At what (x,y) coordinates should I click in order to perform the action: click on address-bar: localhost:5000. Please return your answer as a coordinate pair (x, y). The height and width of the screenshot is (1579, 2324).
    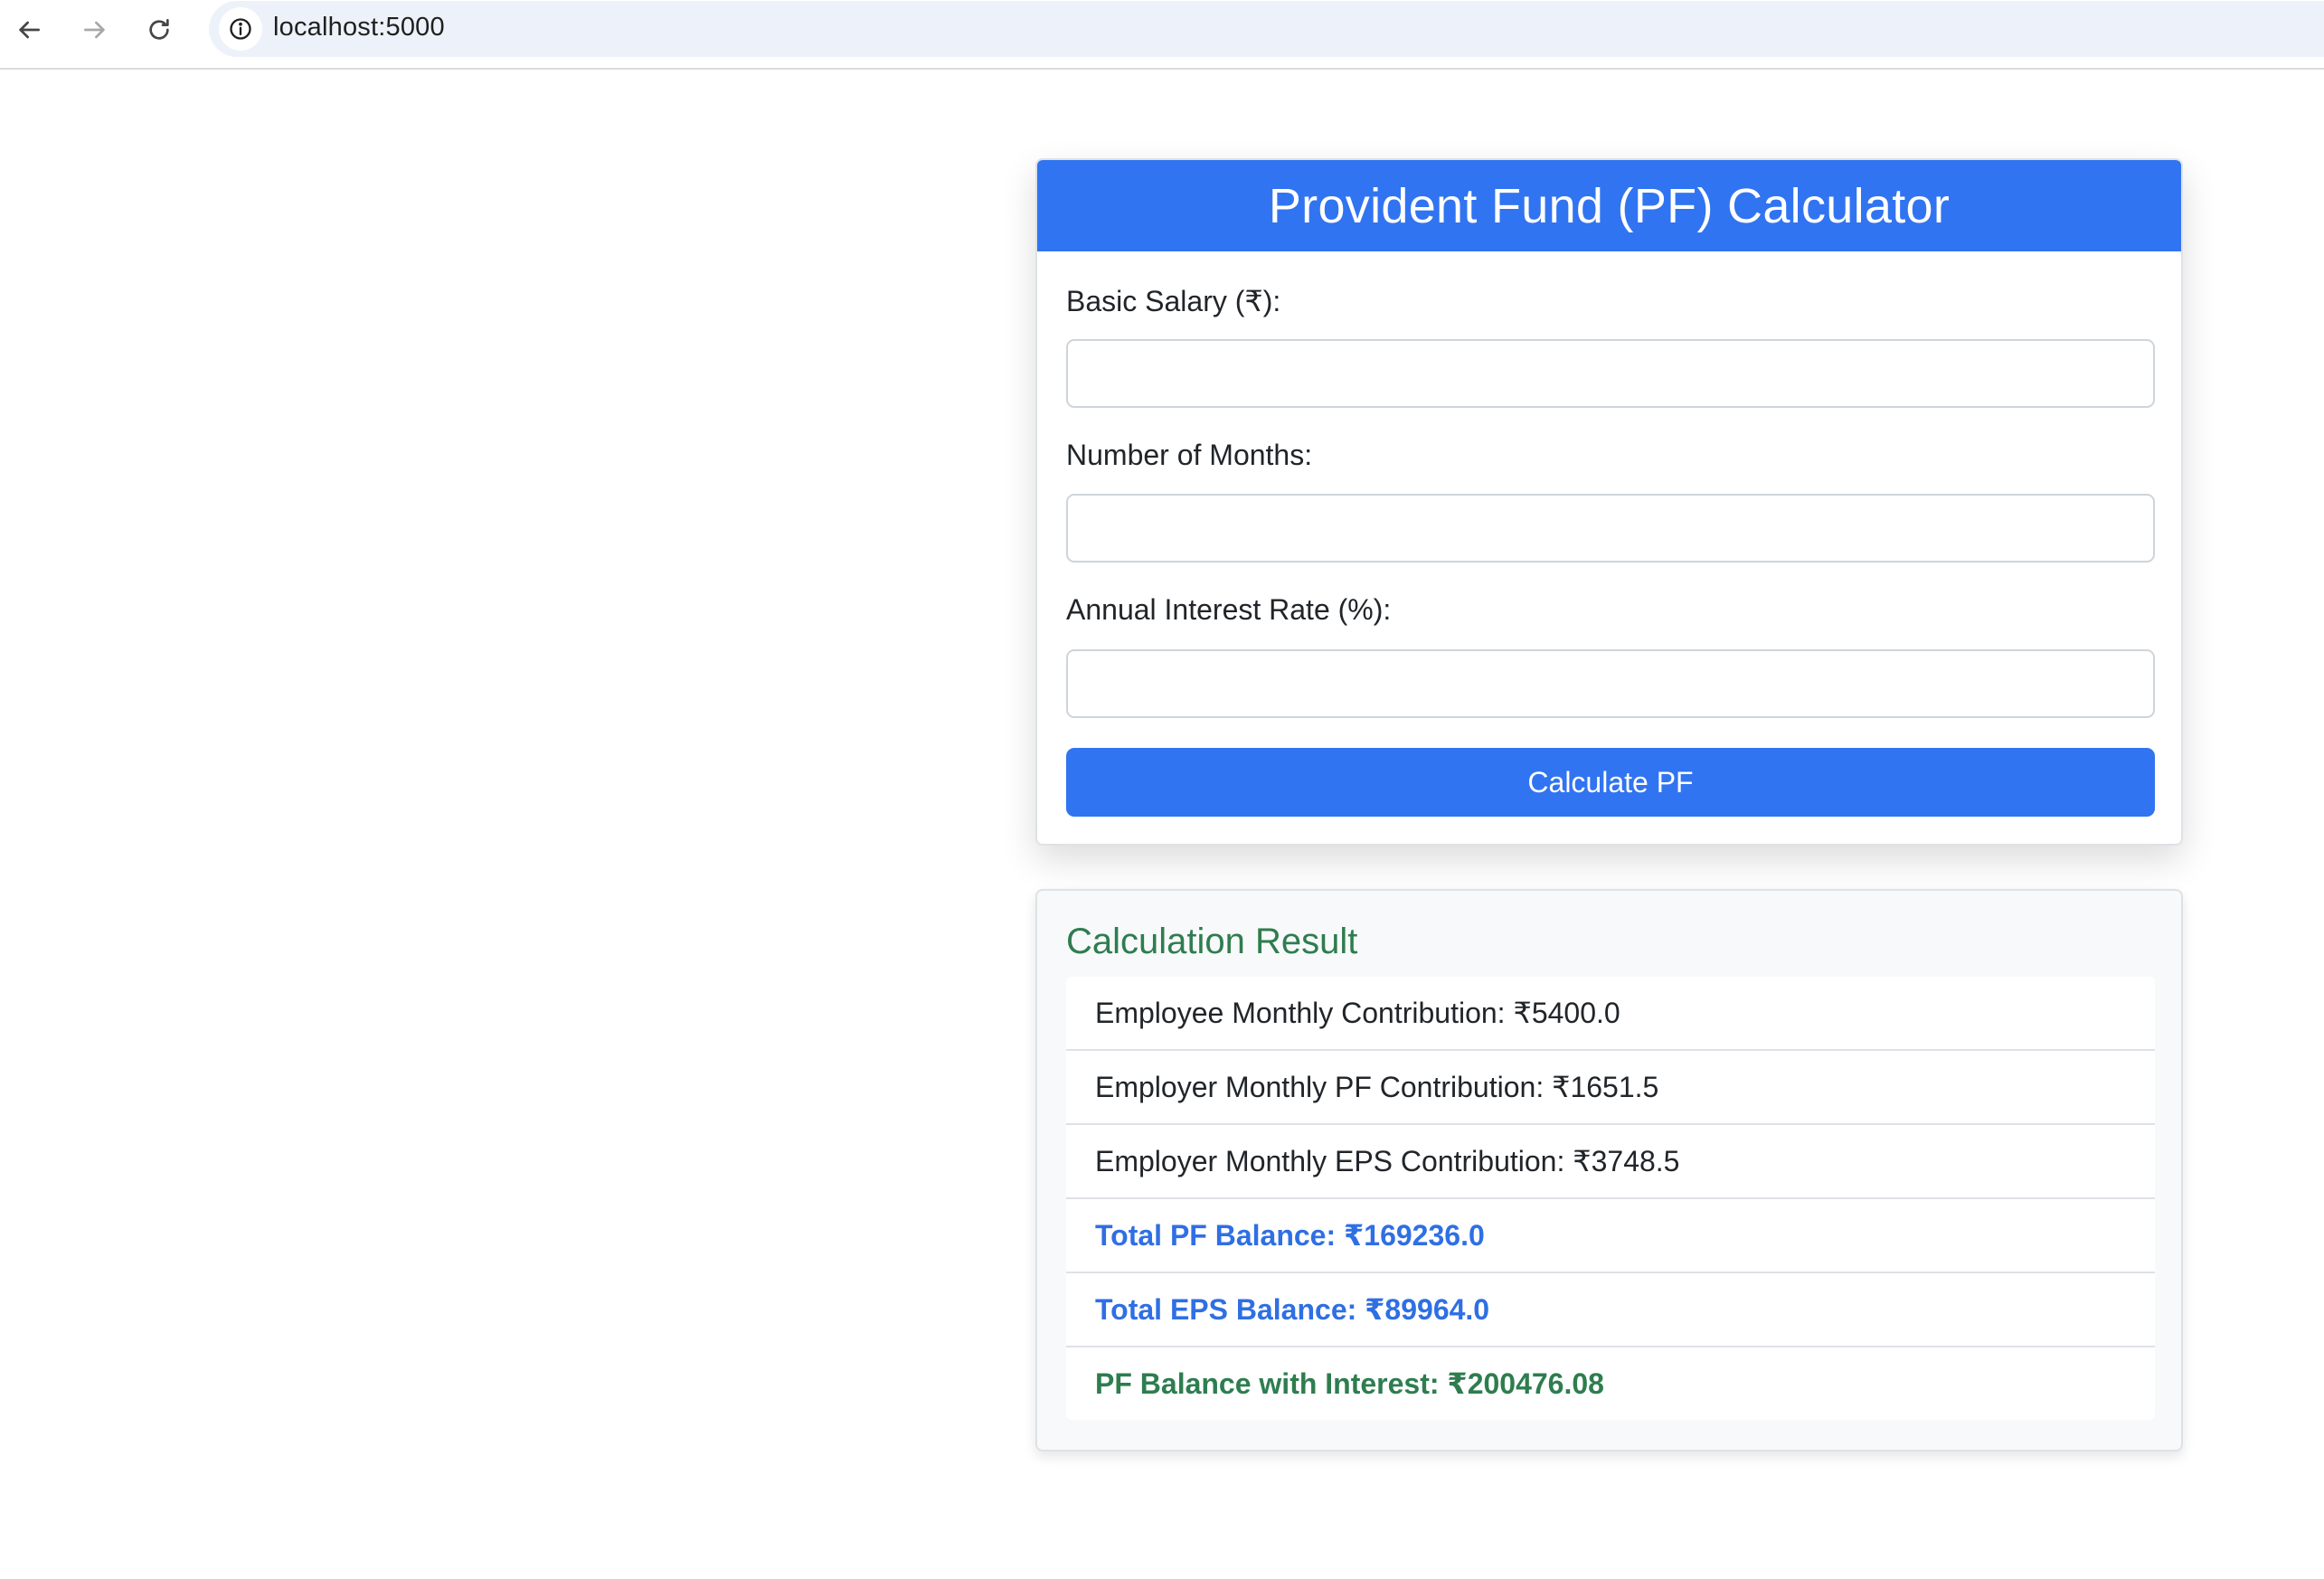
    Looking at the image, I should click on (1266, 29).